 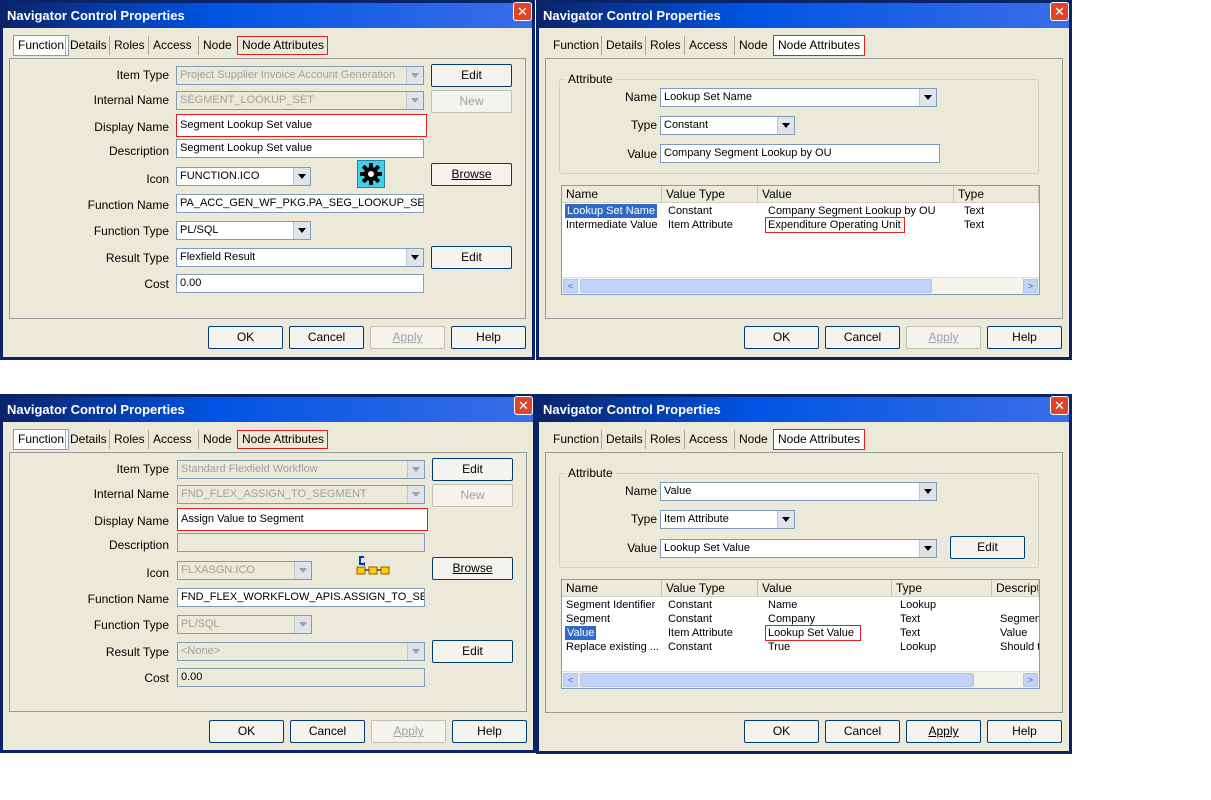 What do you see at coordinates (301, 125) in the screenshot?
I see `display-name-field: Segment Lookup Set value` at bounding box center [301, 125].